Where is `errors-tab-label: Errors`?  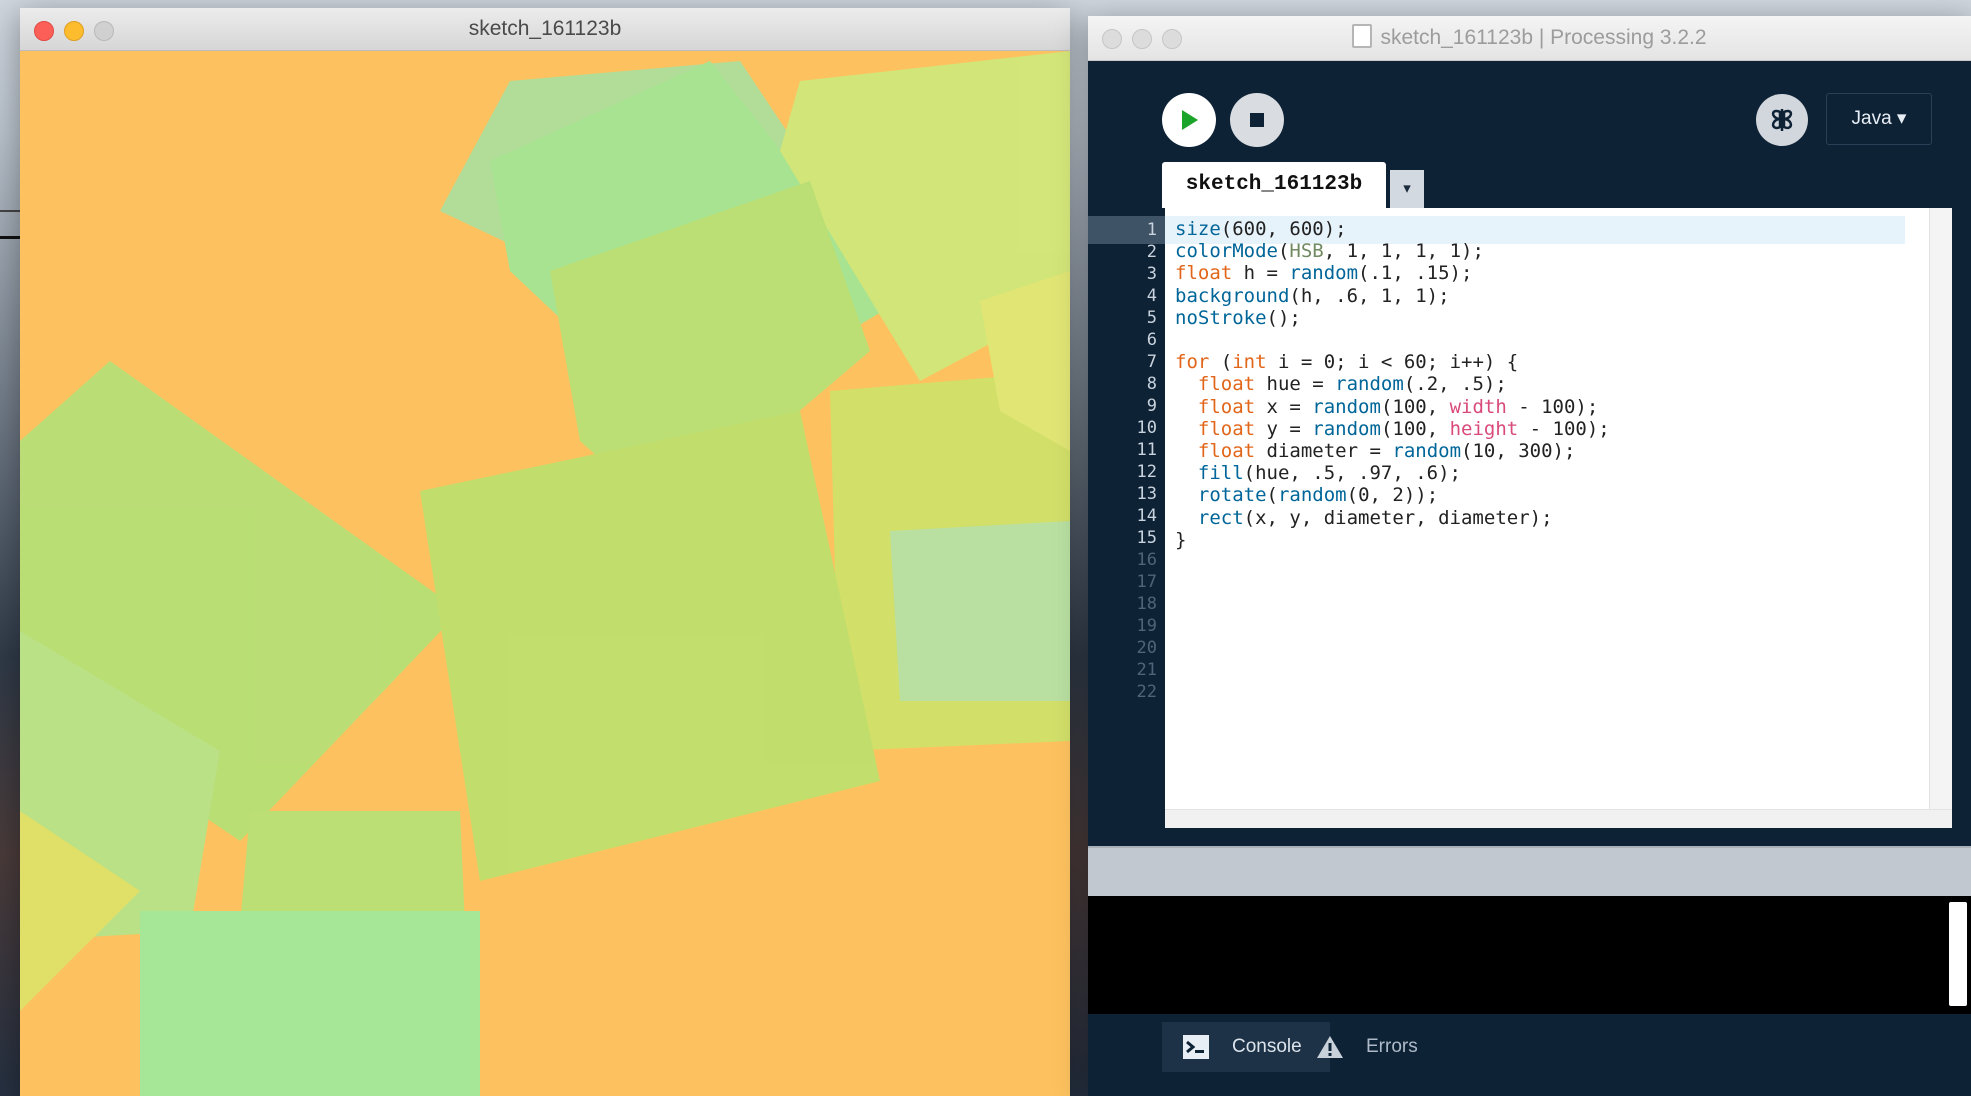
errors-tab-label: Errors is located at coordinates (1392, 1046).